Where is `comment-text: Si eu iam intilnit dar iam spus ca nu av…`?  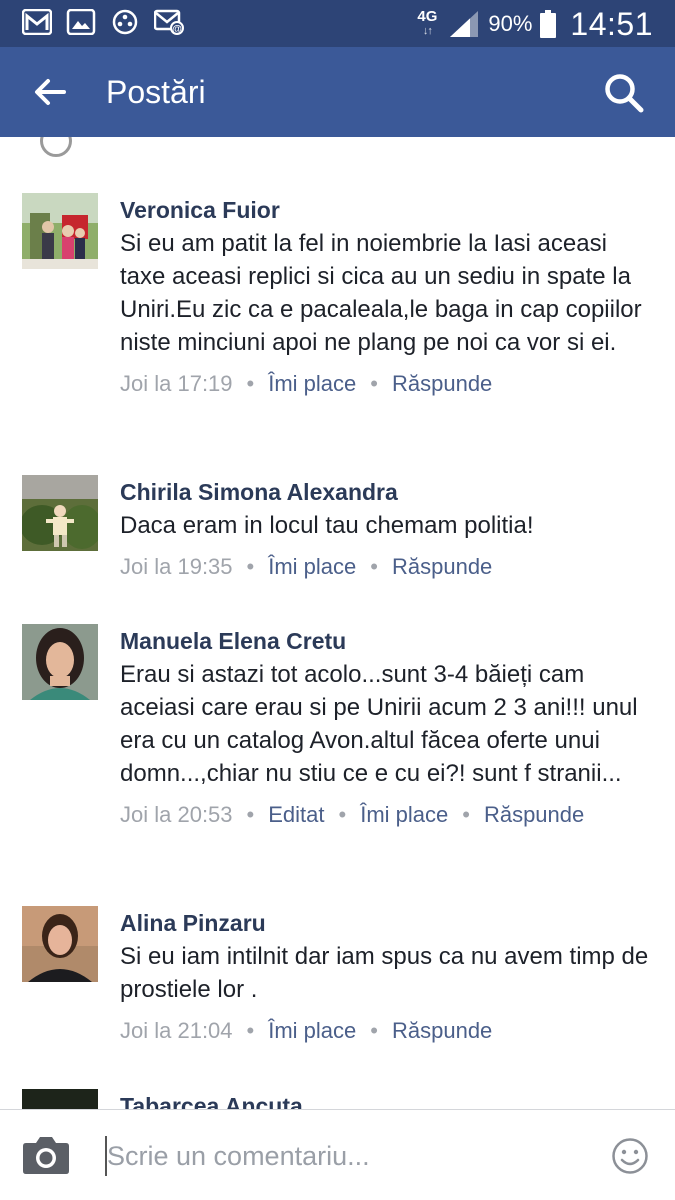
comment-text: Si eu iam intilnit dar iam spus ca nu av… is located at coordinates (384, 973).